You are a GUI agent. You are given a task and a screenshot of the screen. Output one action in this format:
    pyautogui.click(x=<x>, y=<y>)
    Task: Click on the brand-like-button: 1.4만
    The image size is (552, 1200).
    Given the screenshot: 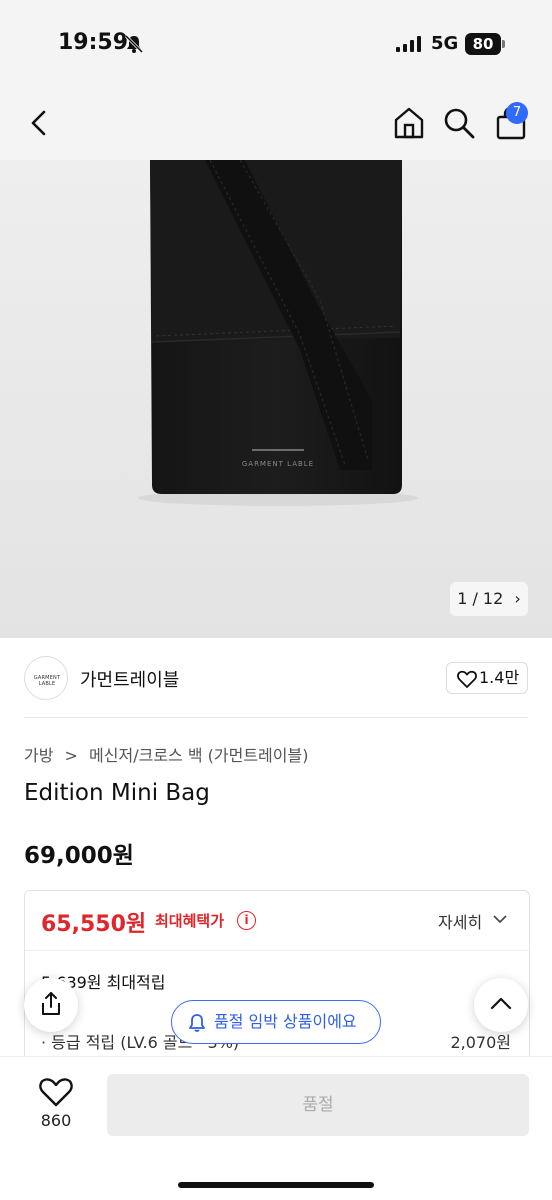 What is the action you would take?
    pyautogui.click(x=487, y=678)
    